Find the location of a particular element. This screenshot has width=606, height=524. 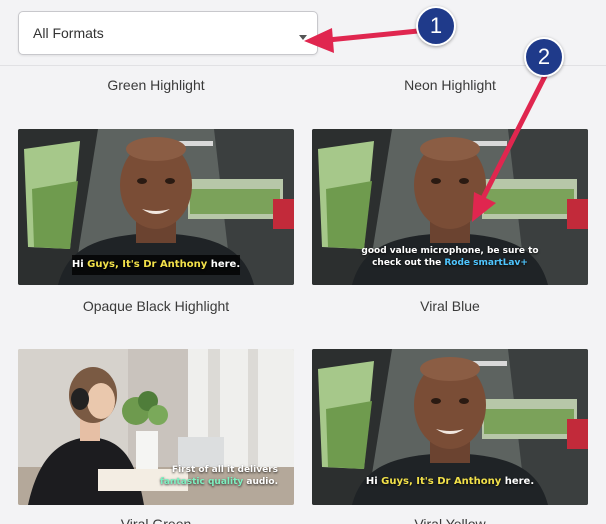

card-label-neon-highlight: Neon Highlight is located at coordinates (450, 85).